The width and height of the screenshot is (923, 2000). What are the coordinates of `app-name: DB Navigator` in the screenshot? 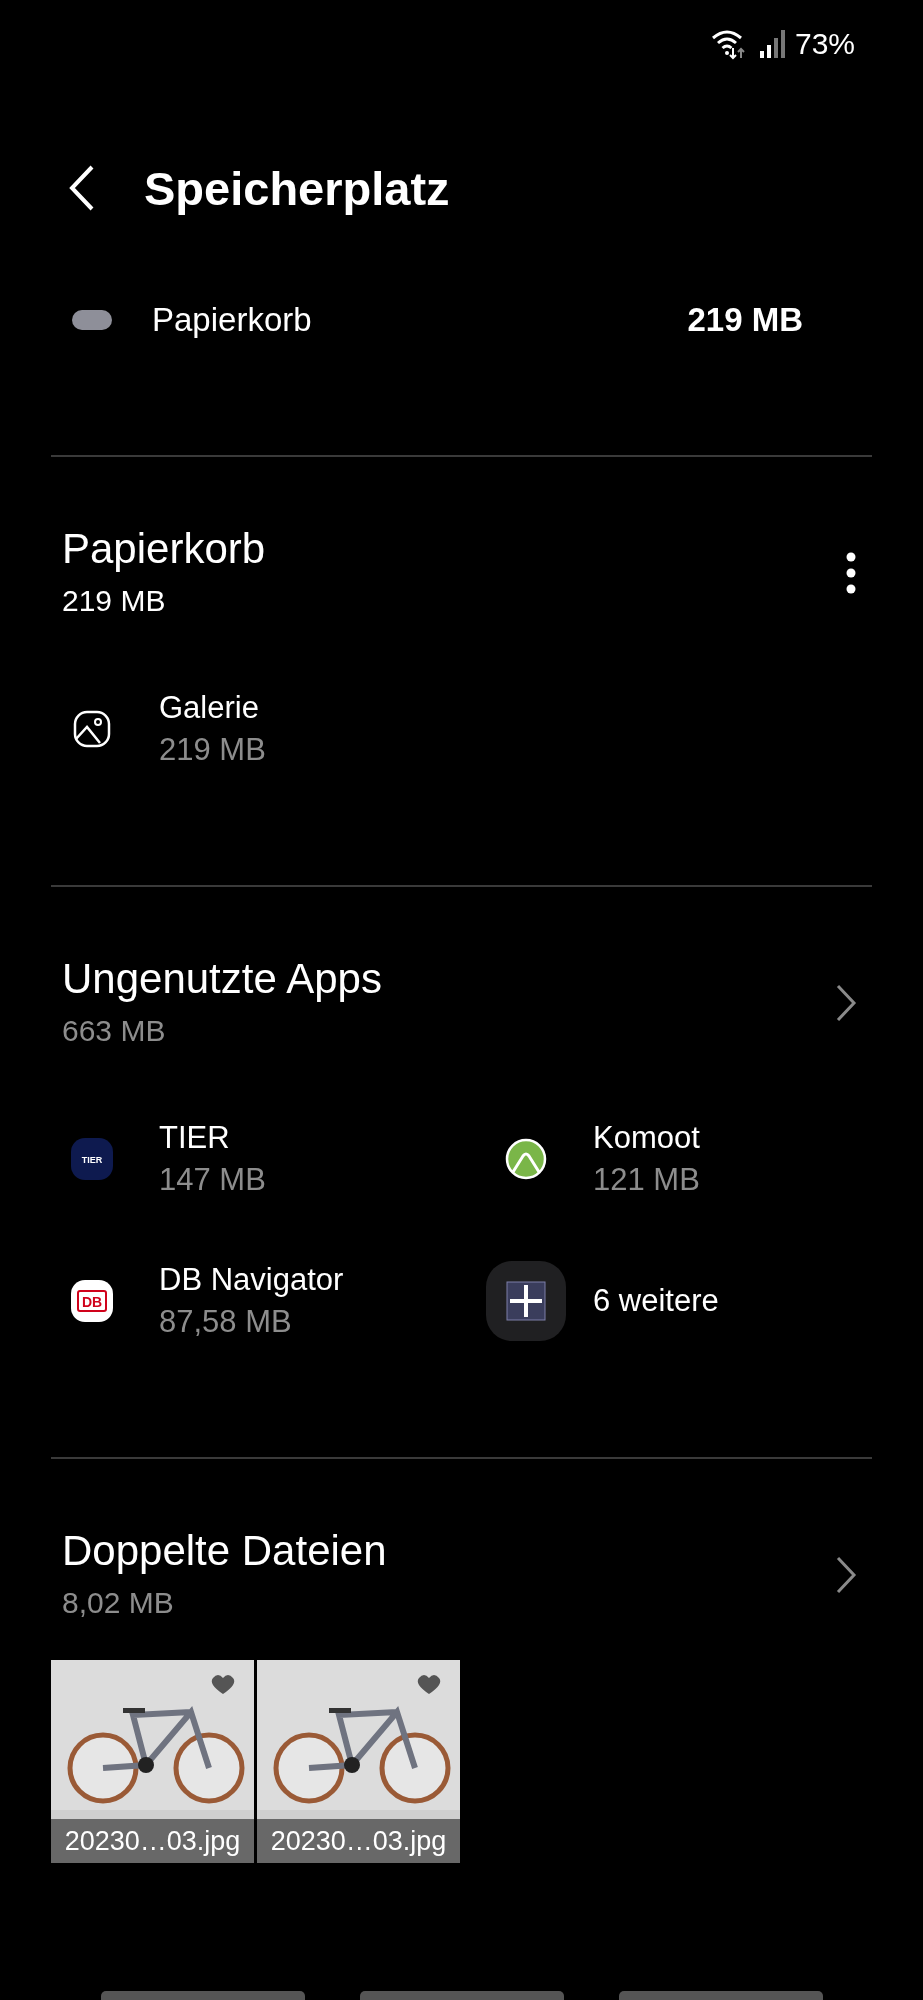 It's located at (251, 1280).